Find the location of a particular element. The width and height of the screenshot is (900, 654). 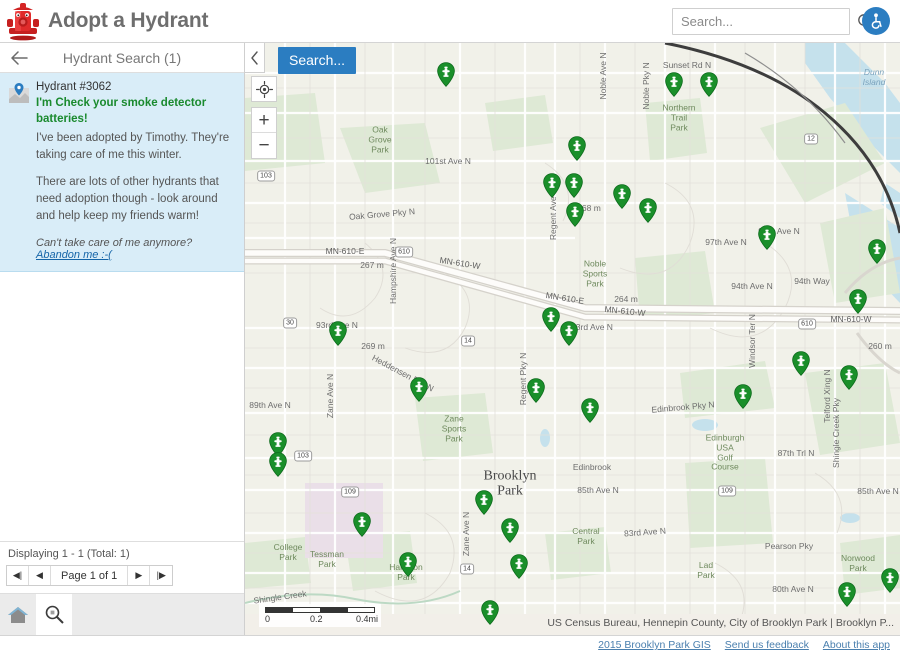

scale-tick-2: 0.4mi is located at coordinates (367, 619).